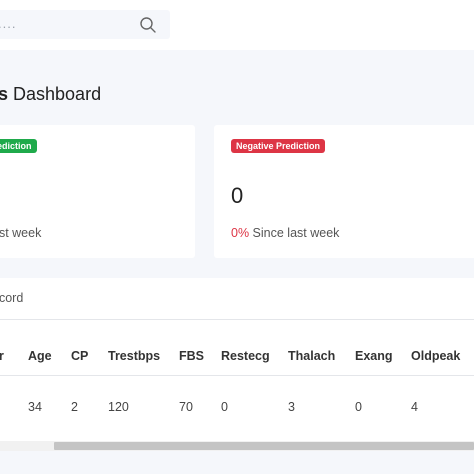 The width and height of the screenshot is (474, 474). What do you see at coordinates (414, 407) in the screenshot?
I see `table-cell-oldpeak: 4` at bounding box center [414, 407].